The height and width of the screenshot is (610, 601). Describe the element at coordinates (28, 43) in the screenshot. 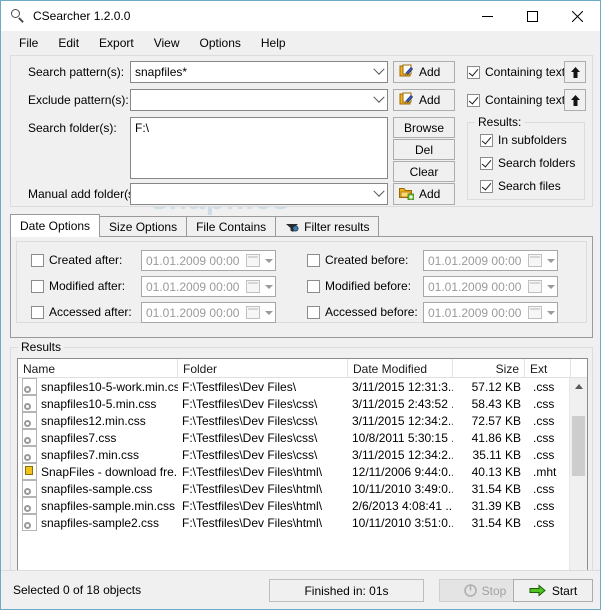

I see `menu-file: File` at that location.